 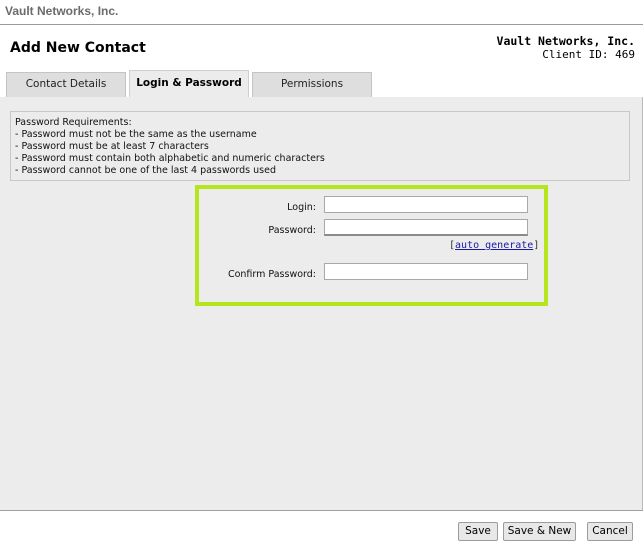 I want to click on login-input, so click(x=426, y=204).